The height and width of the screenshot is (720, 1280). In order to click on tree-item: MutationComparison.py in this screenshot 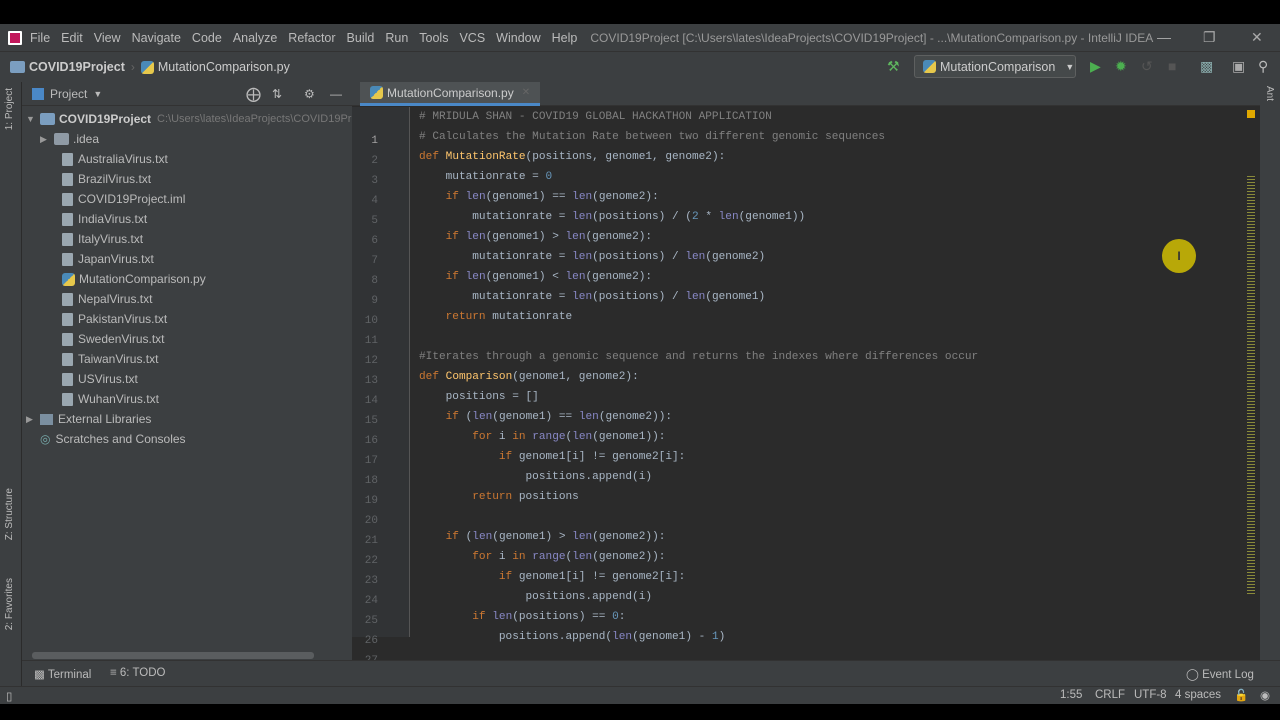, I will do `click(134, 279)`.